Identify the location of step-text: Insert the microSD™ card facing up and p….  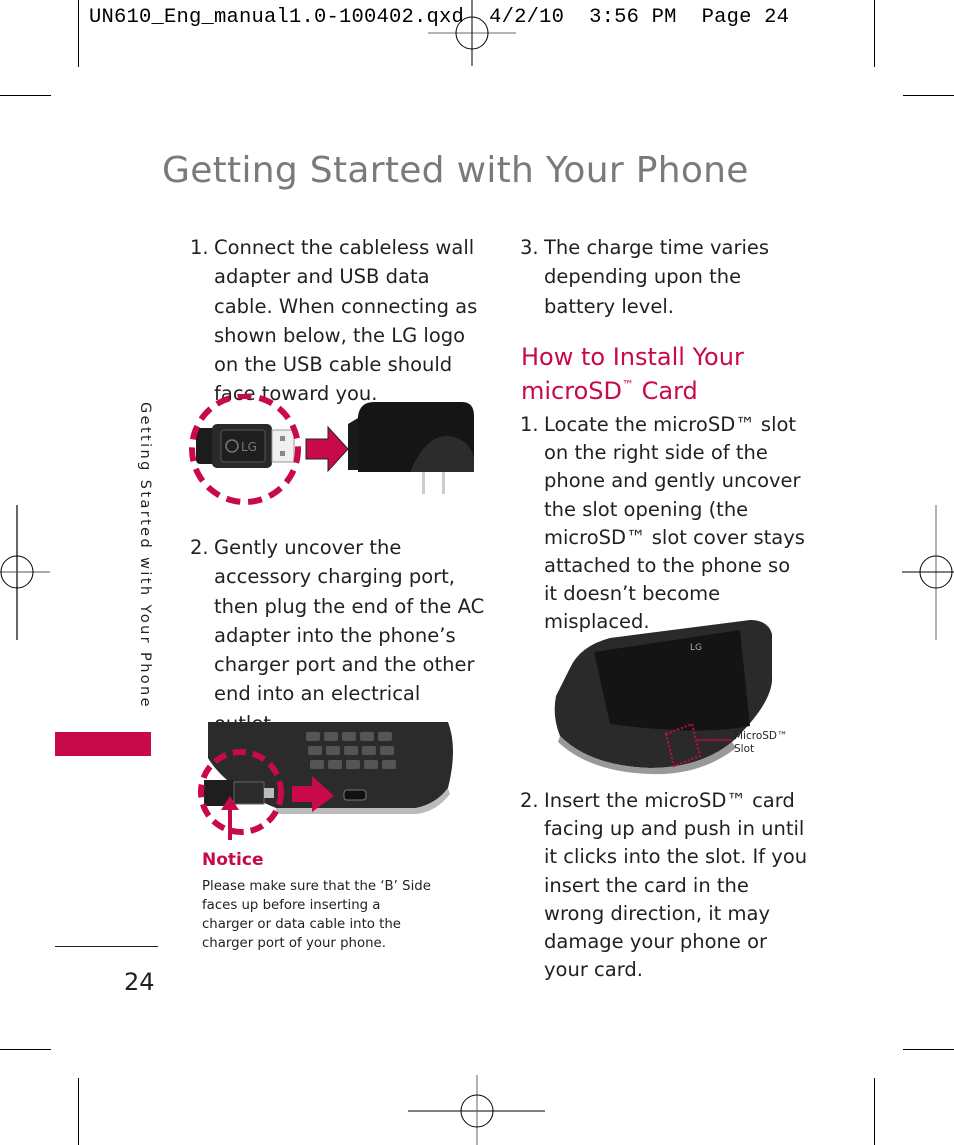
(676, 885).